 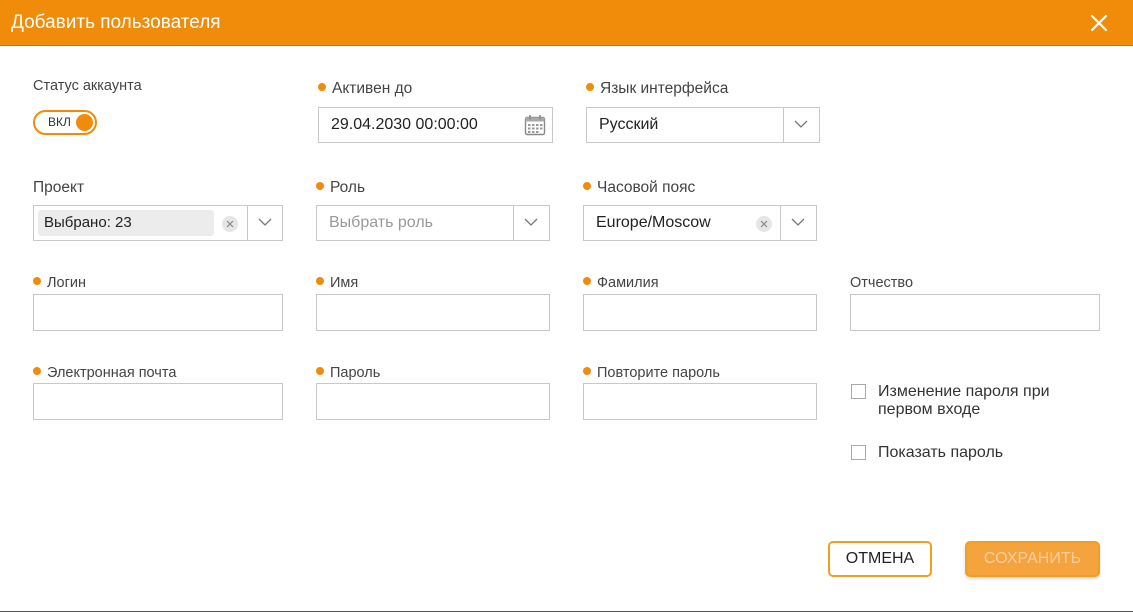 I want to click on dialog-titlebar: Добавить пользователя, so click(x=566, y=23).